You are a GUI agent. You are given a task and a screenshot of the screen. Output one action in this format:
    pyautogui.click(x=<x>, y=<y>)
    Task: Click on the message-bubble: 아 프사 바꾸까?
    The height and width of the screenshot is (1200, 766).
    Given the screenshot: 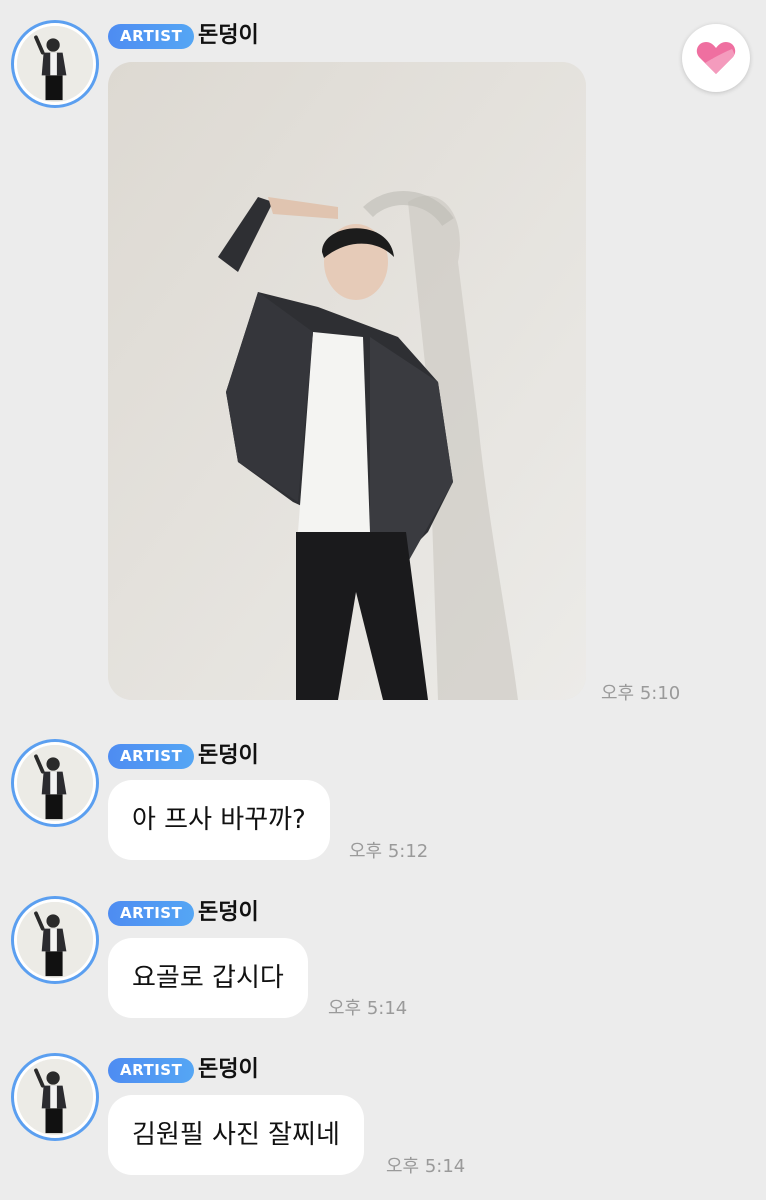 What is the action you would take?
    pyautogui.click(x=219, y=820)
    